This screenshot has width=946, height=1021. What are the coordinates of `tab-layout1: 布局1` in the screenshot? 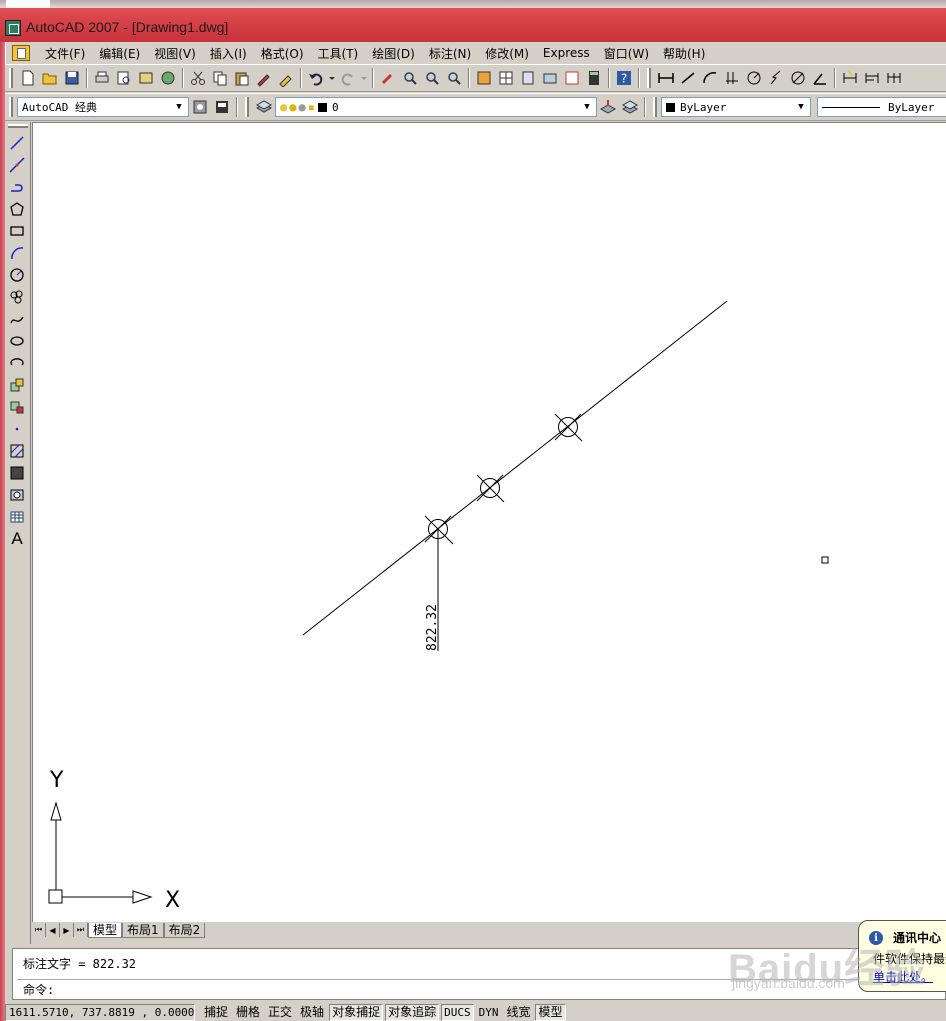 It's located at (143, 930).